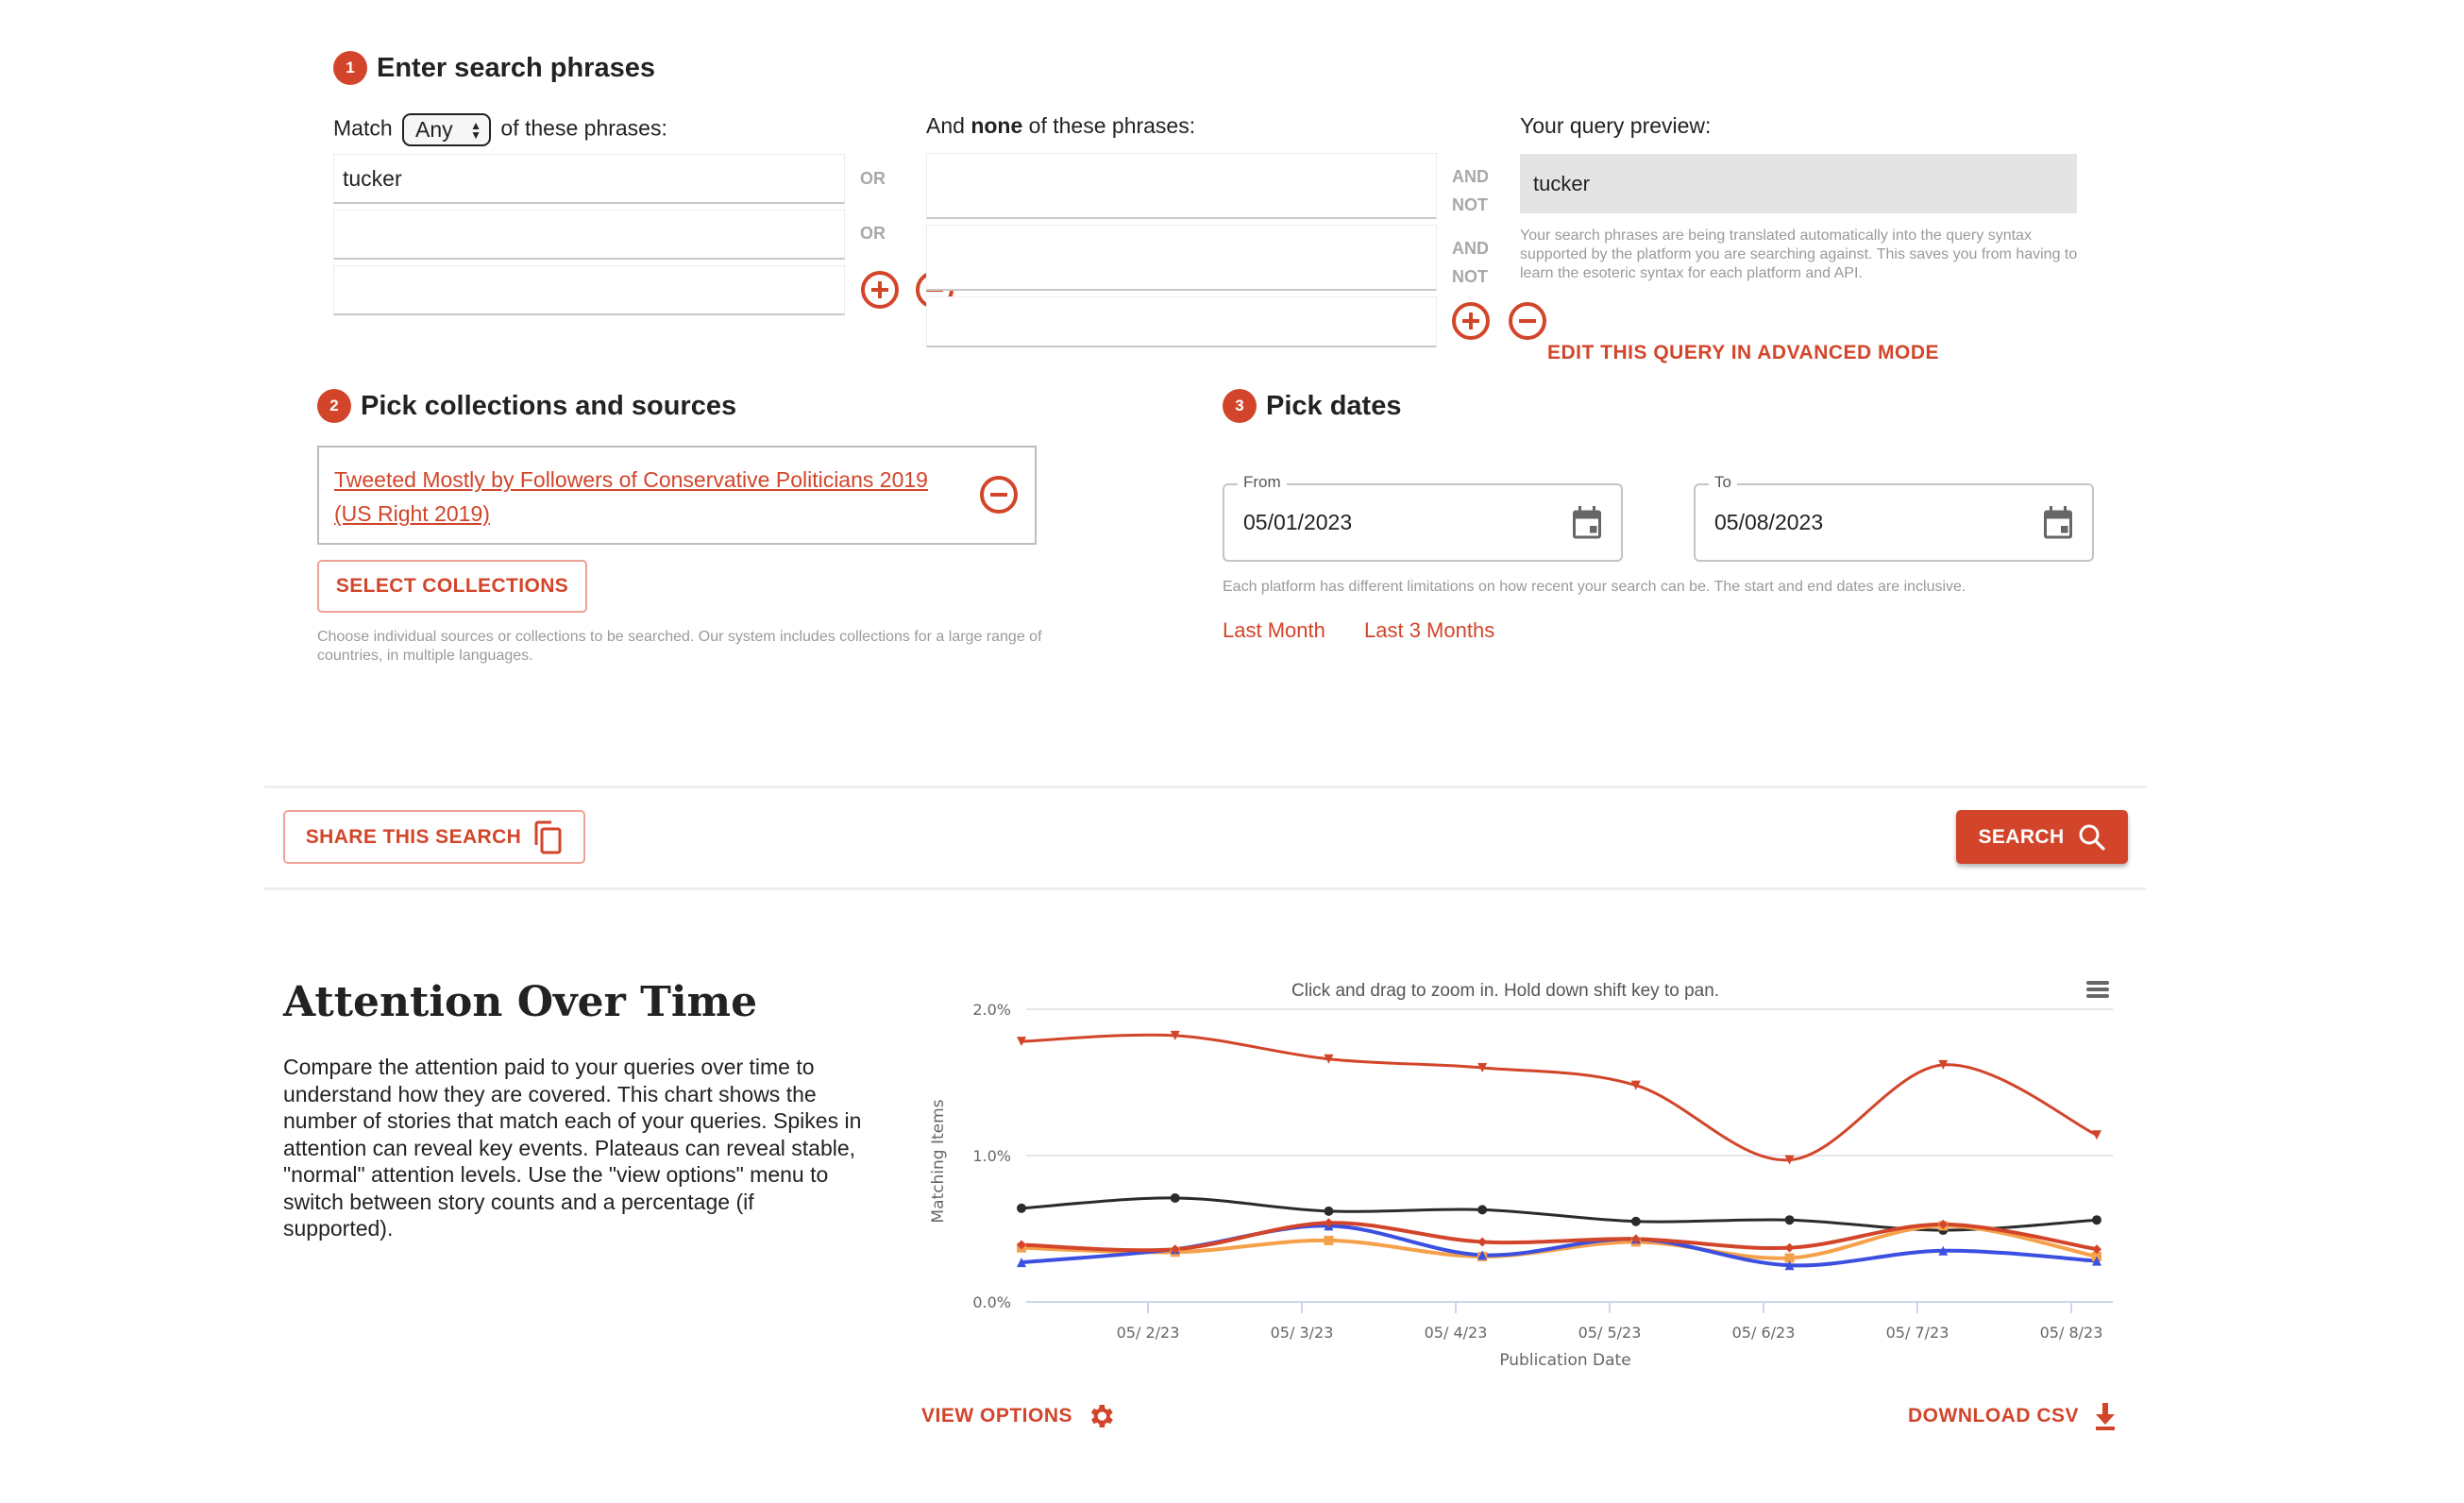  Describe the element at coordinates (2071, 1333) in the screenshot. I see `x-tick-label: 05/ 8/23` at that location.